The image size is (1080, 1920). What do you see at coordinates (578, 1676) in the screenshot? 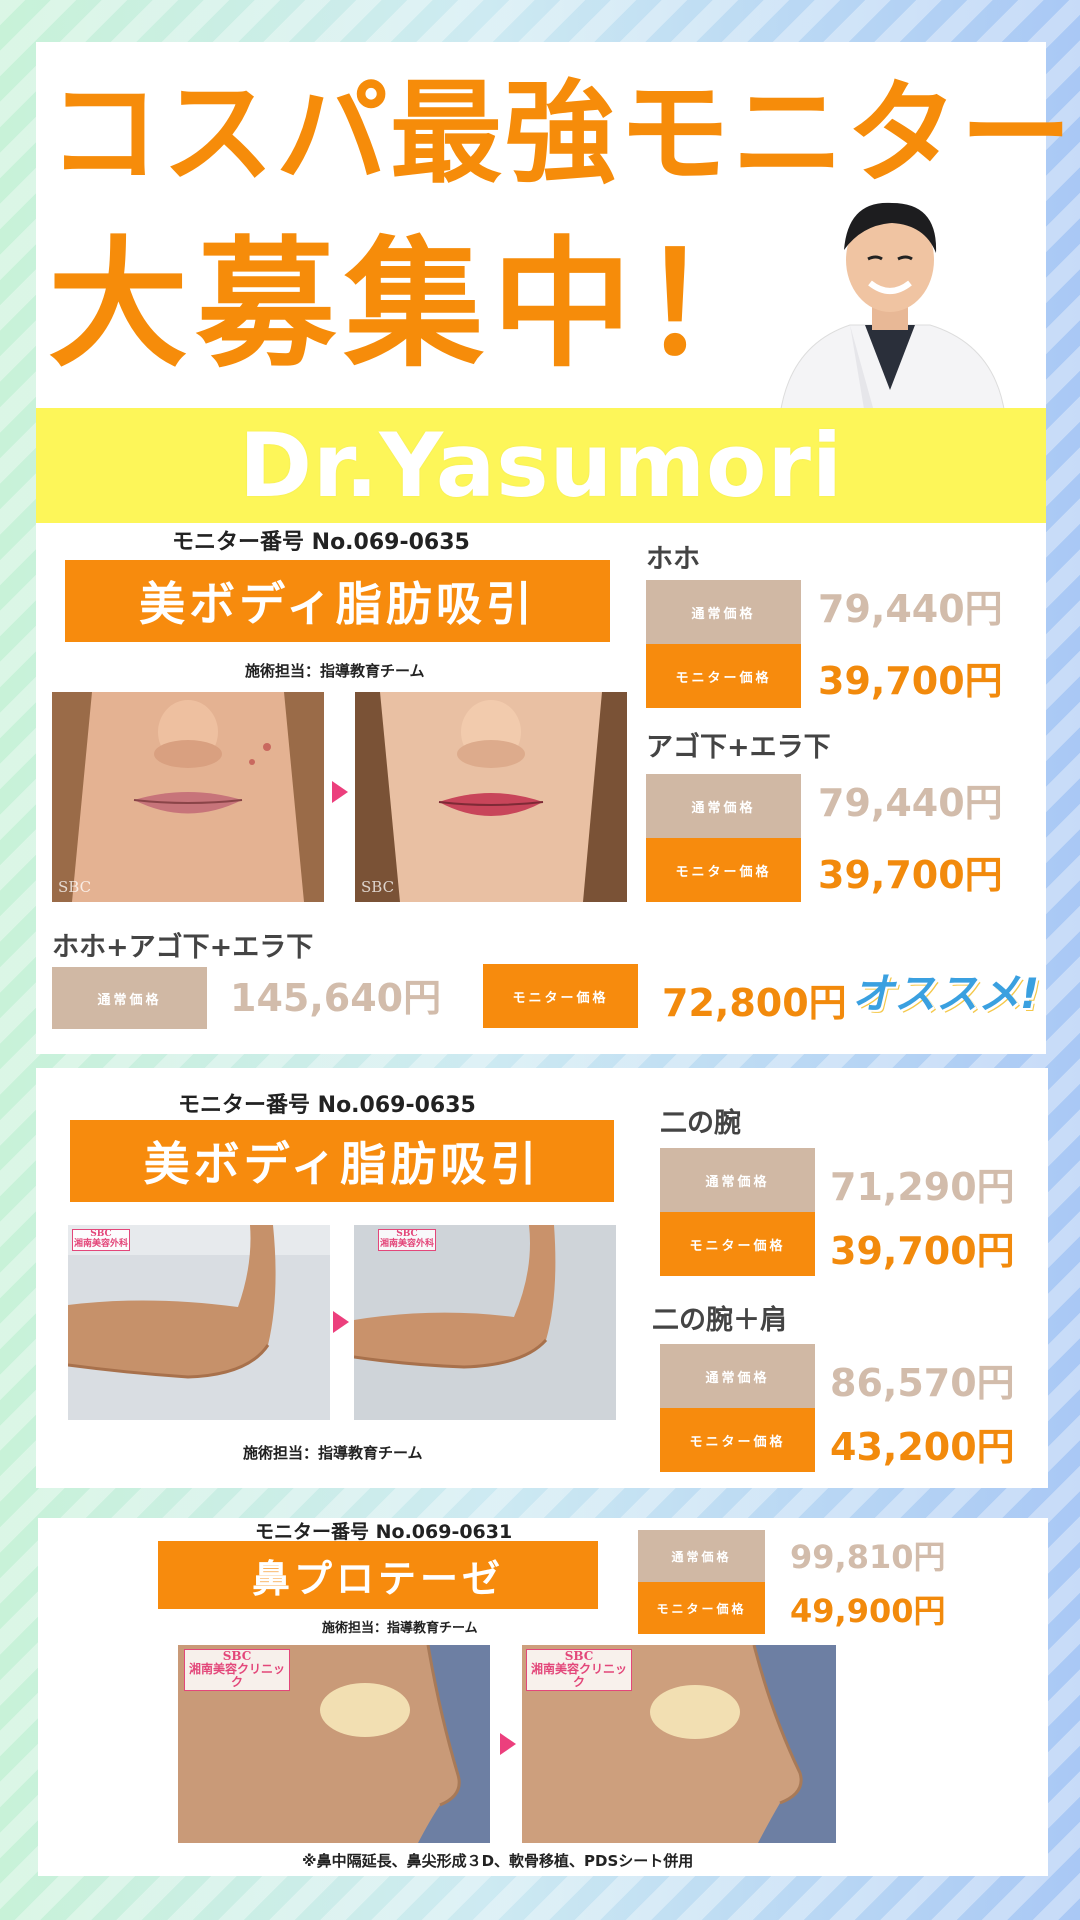
I see `section3-after-badge-name: 湘南美容クリニック` at bounding box center [578, 1676].